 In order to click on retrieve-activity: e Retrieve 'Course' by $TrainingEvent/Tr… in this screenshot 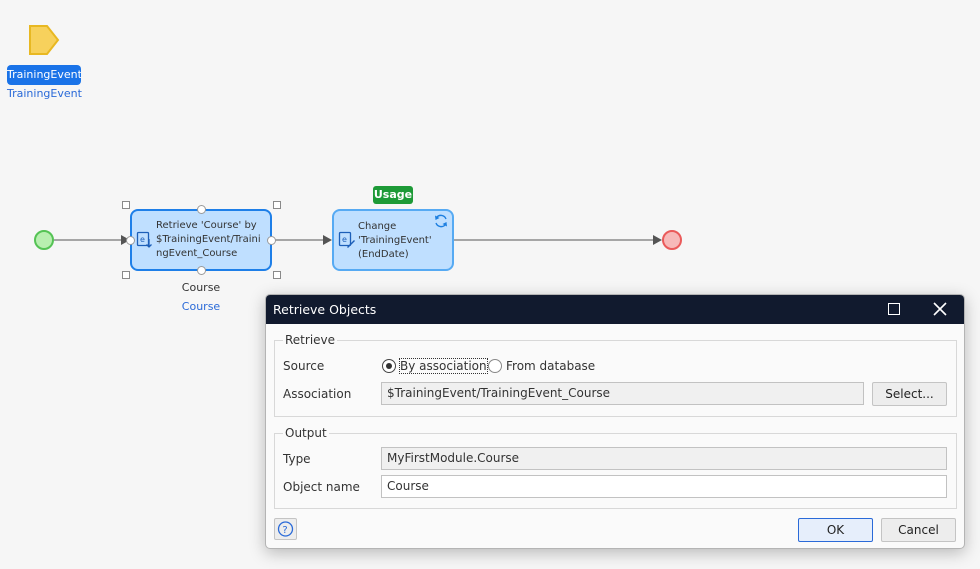, I will do `click(201, 240)`.